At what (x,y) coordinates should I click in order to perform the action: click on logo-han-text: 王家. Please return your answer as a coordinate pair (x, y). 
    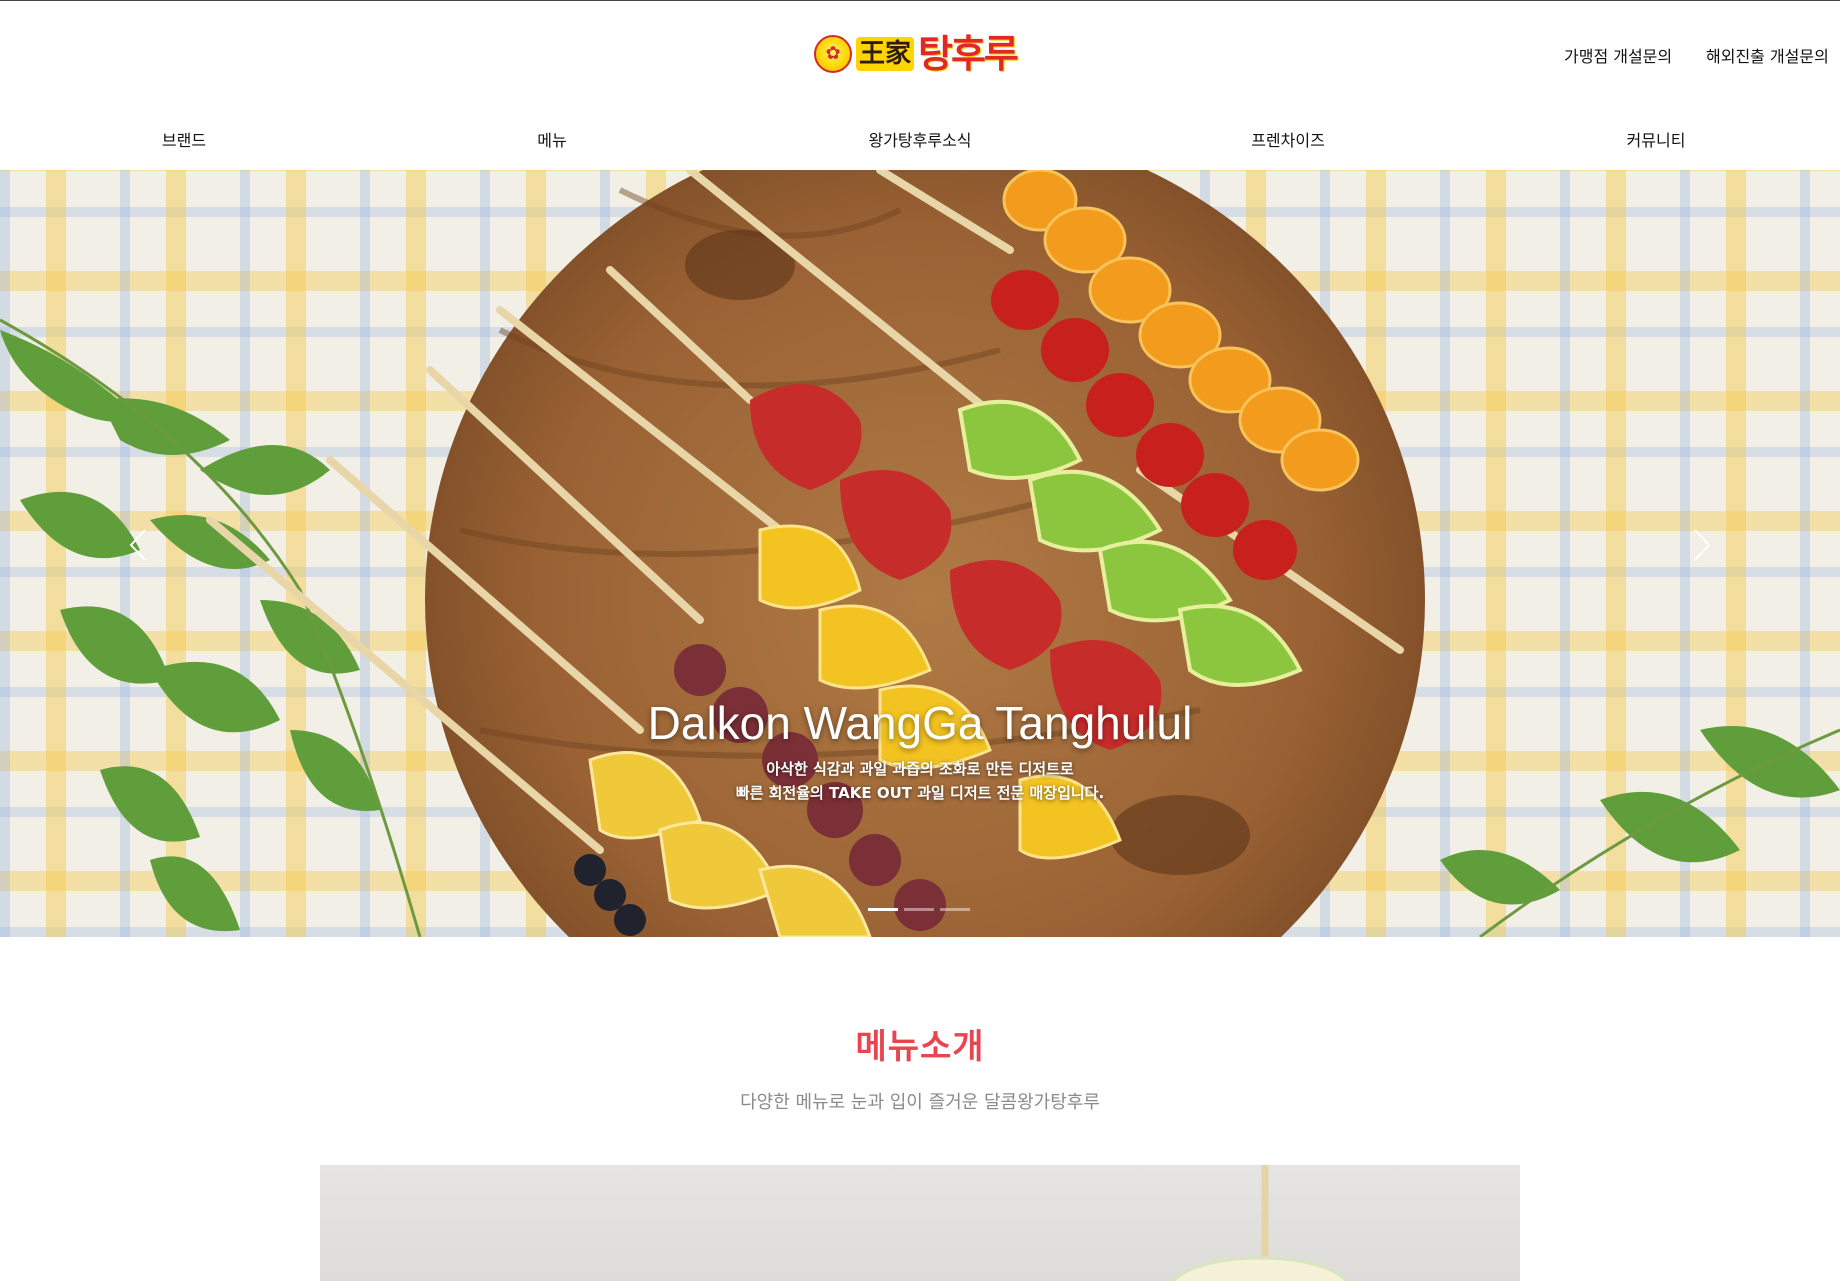
    Looking at the image, I should click on (885, 54).